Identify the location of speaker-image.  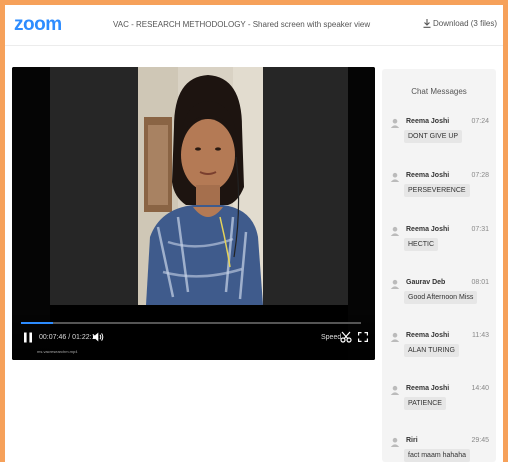
(200, 186).